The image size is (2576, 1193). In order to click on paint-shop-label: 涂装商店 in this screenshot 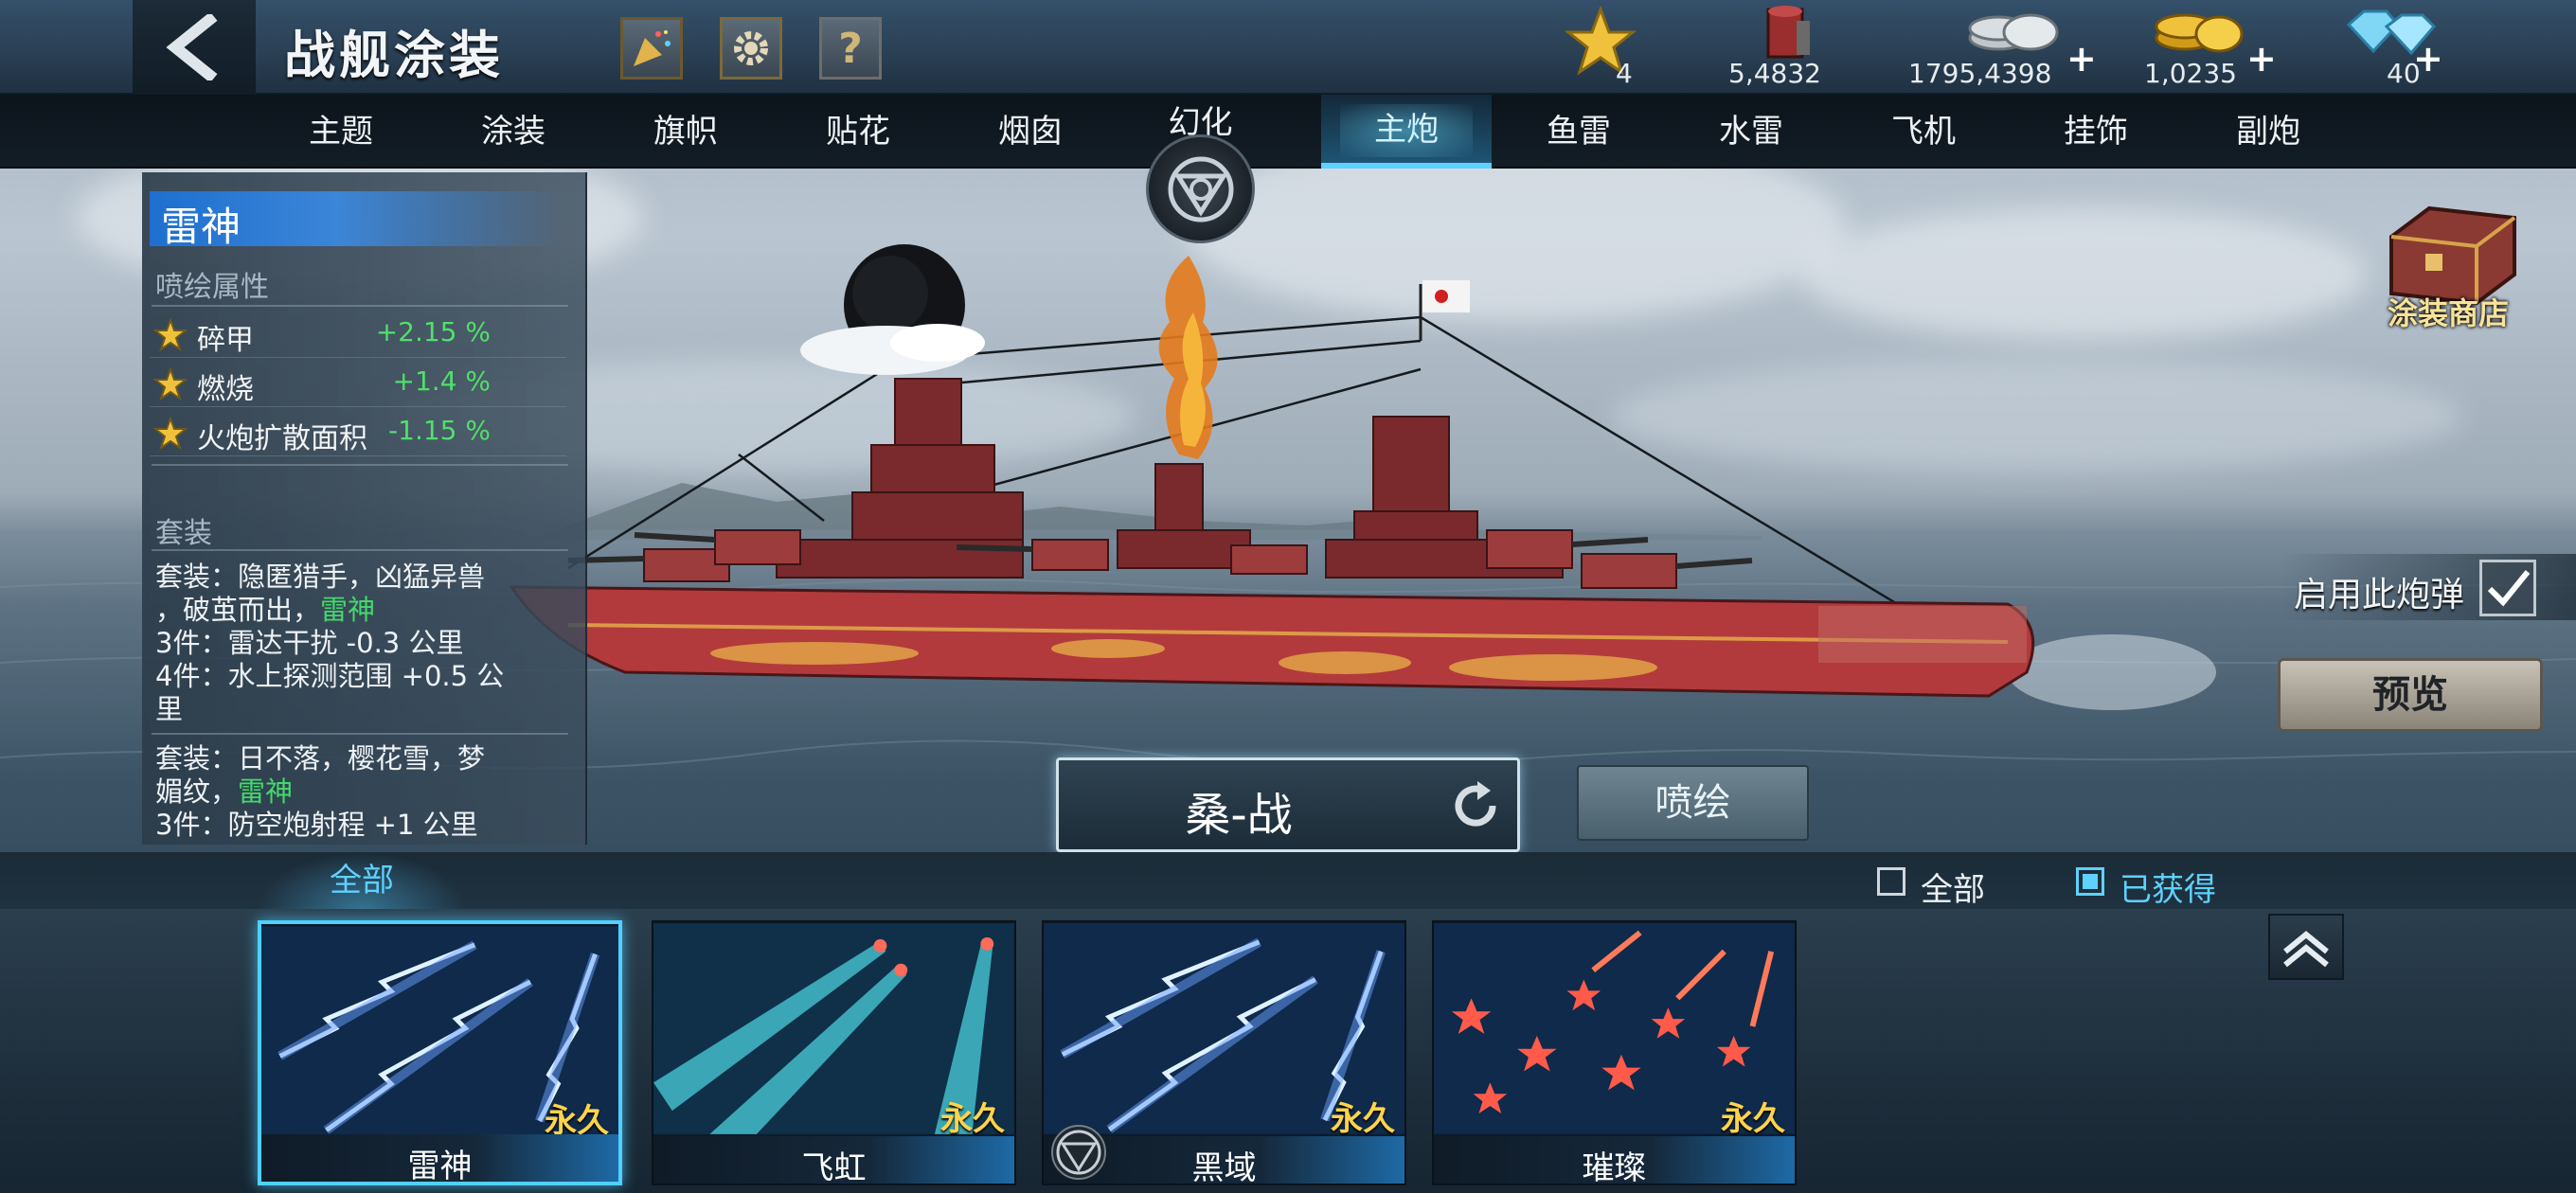, I will do `click(2448, 313)`.